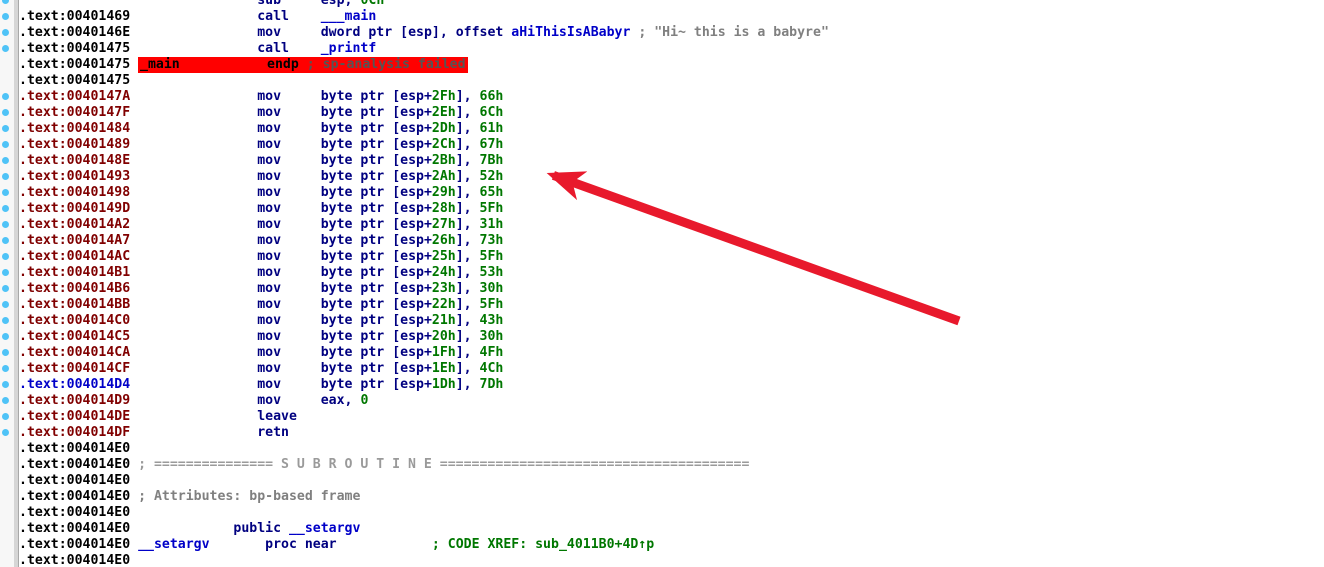 The height and width of the screenshot is (567, 1324). What do you see at coordinates (491, 96) in the screenshot?
I see `numeric-literal: 66h` at bounding box center [491, 96].